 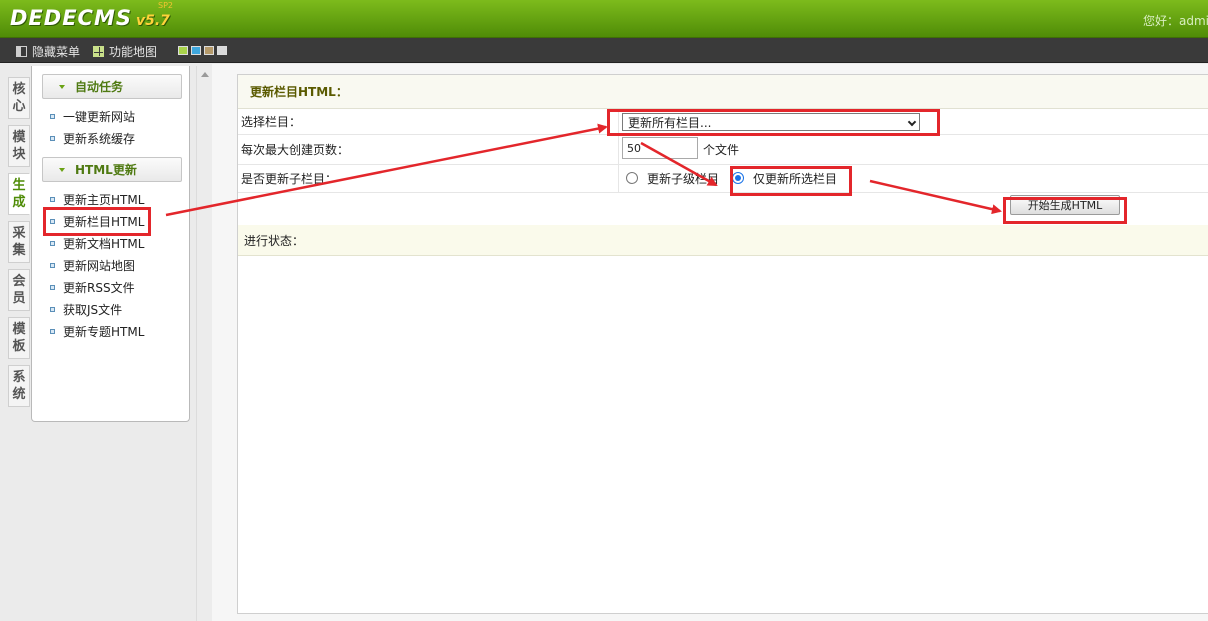 What do you see at coordinates (133, 51) in the screenshot?
I see `function-map-label: 功能地图` at bounding box center [133, 51].